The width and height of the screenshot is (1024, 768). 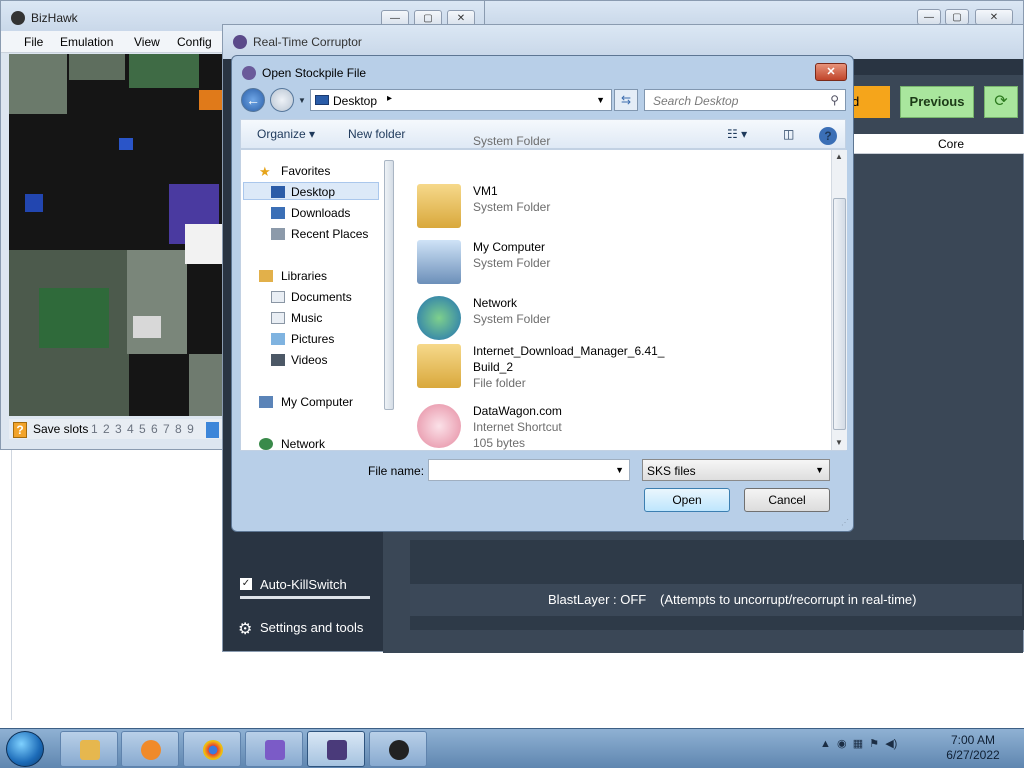 I want to click on file-name-input: ▼, so click(x=529, y=470).